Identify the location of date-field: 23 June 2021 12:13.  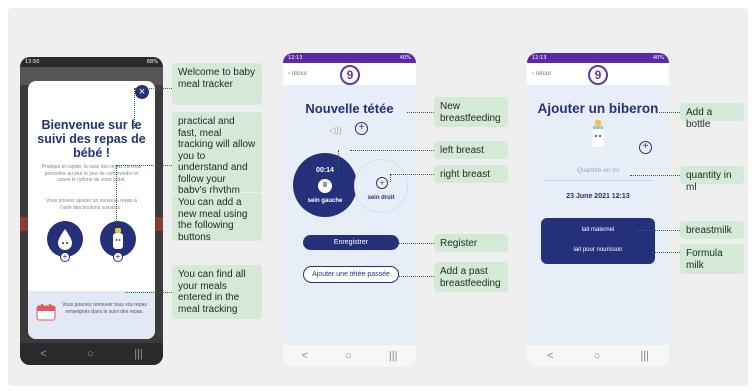
(598, 196).